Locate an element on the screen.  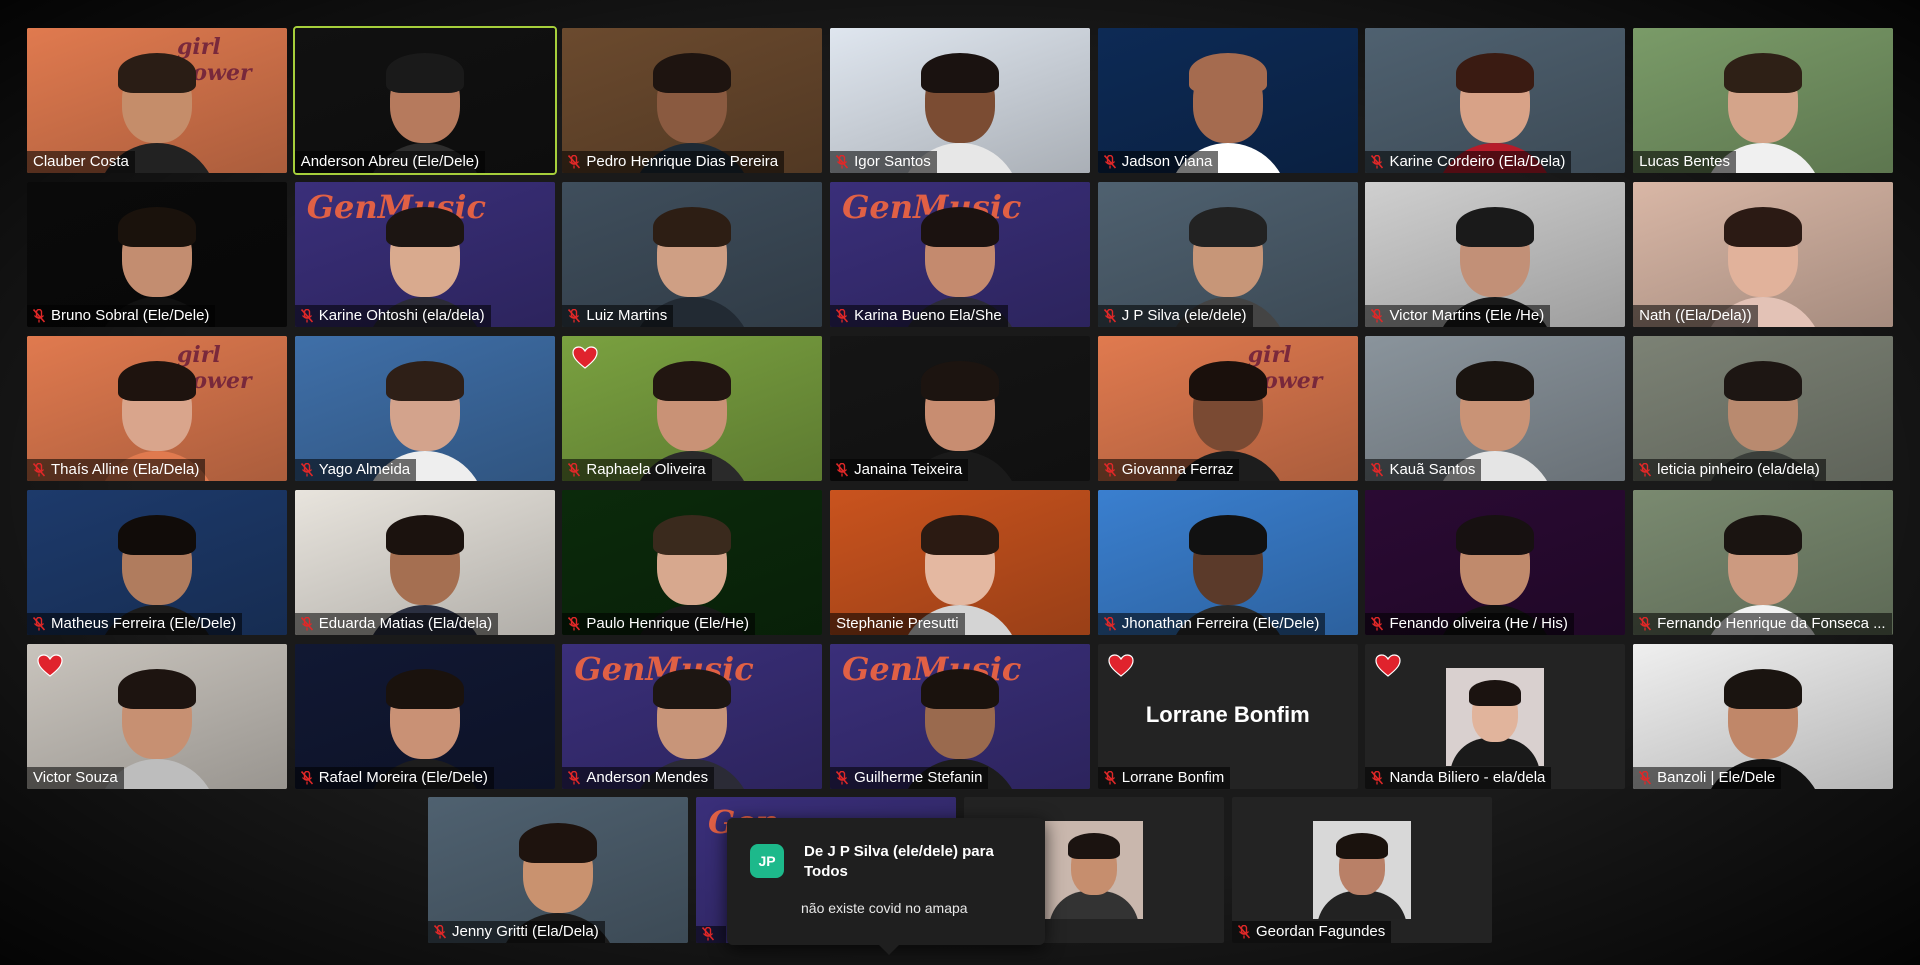
participant-name: Paulo Henrique (Ele/He) is located at coordinates (667, 623).